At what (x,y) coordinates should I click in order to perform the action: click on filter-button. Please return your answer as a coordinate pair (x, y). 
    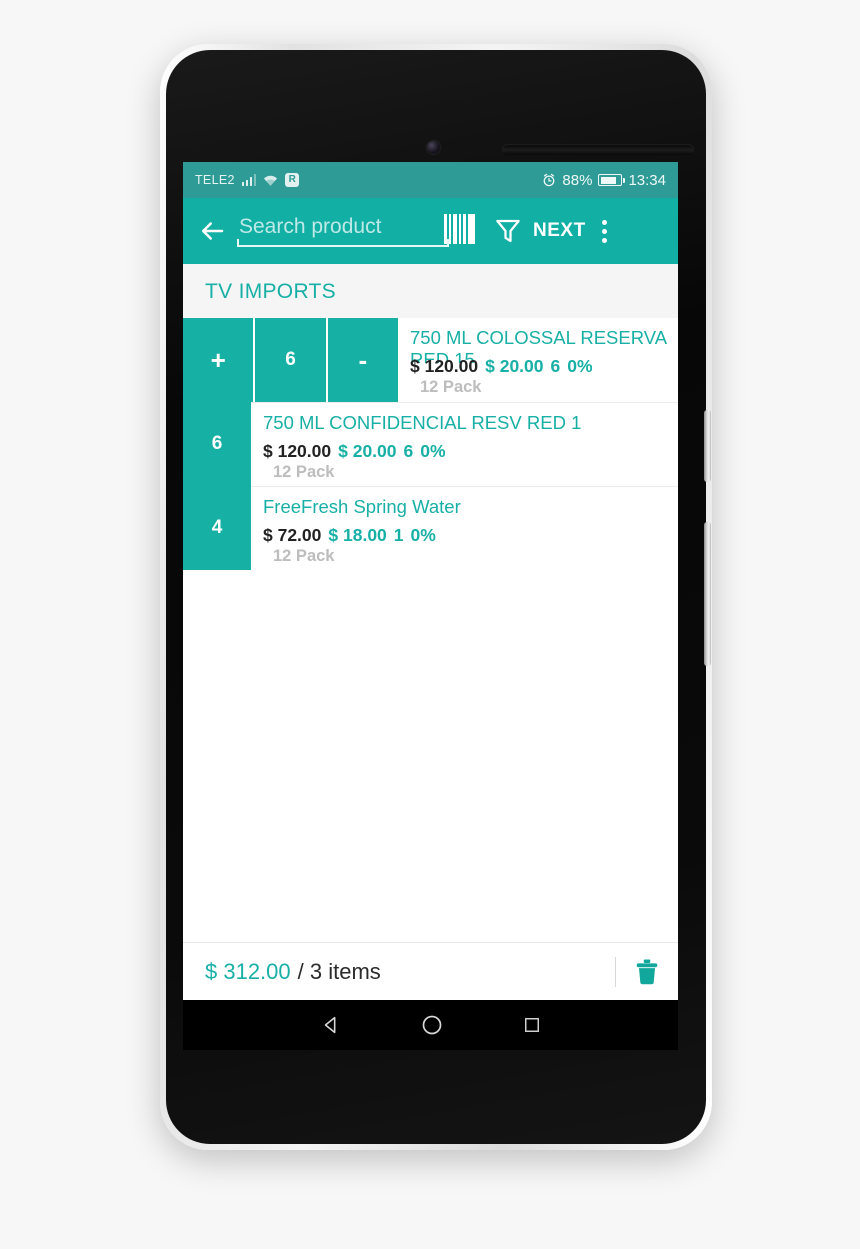
    Looking at the image, I should click on (508, 231).